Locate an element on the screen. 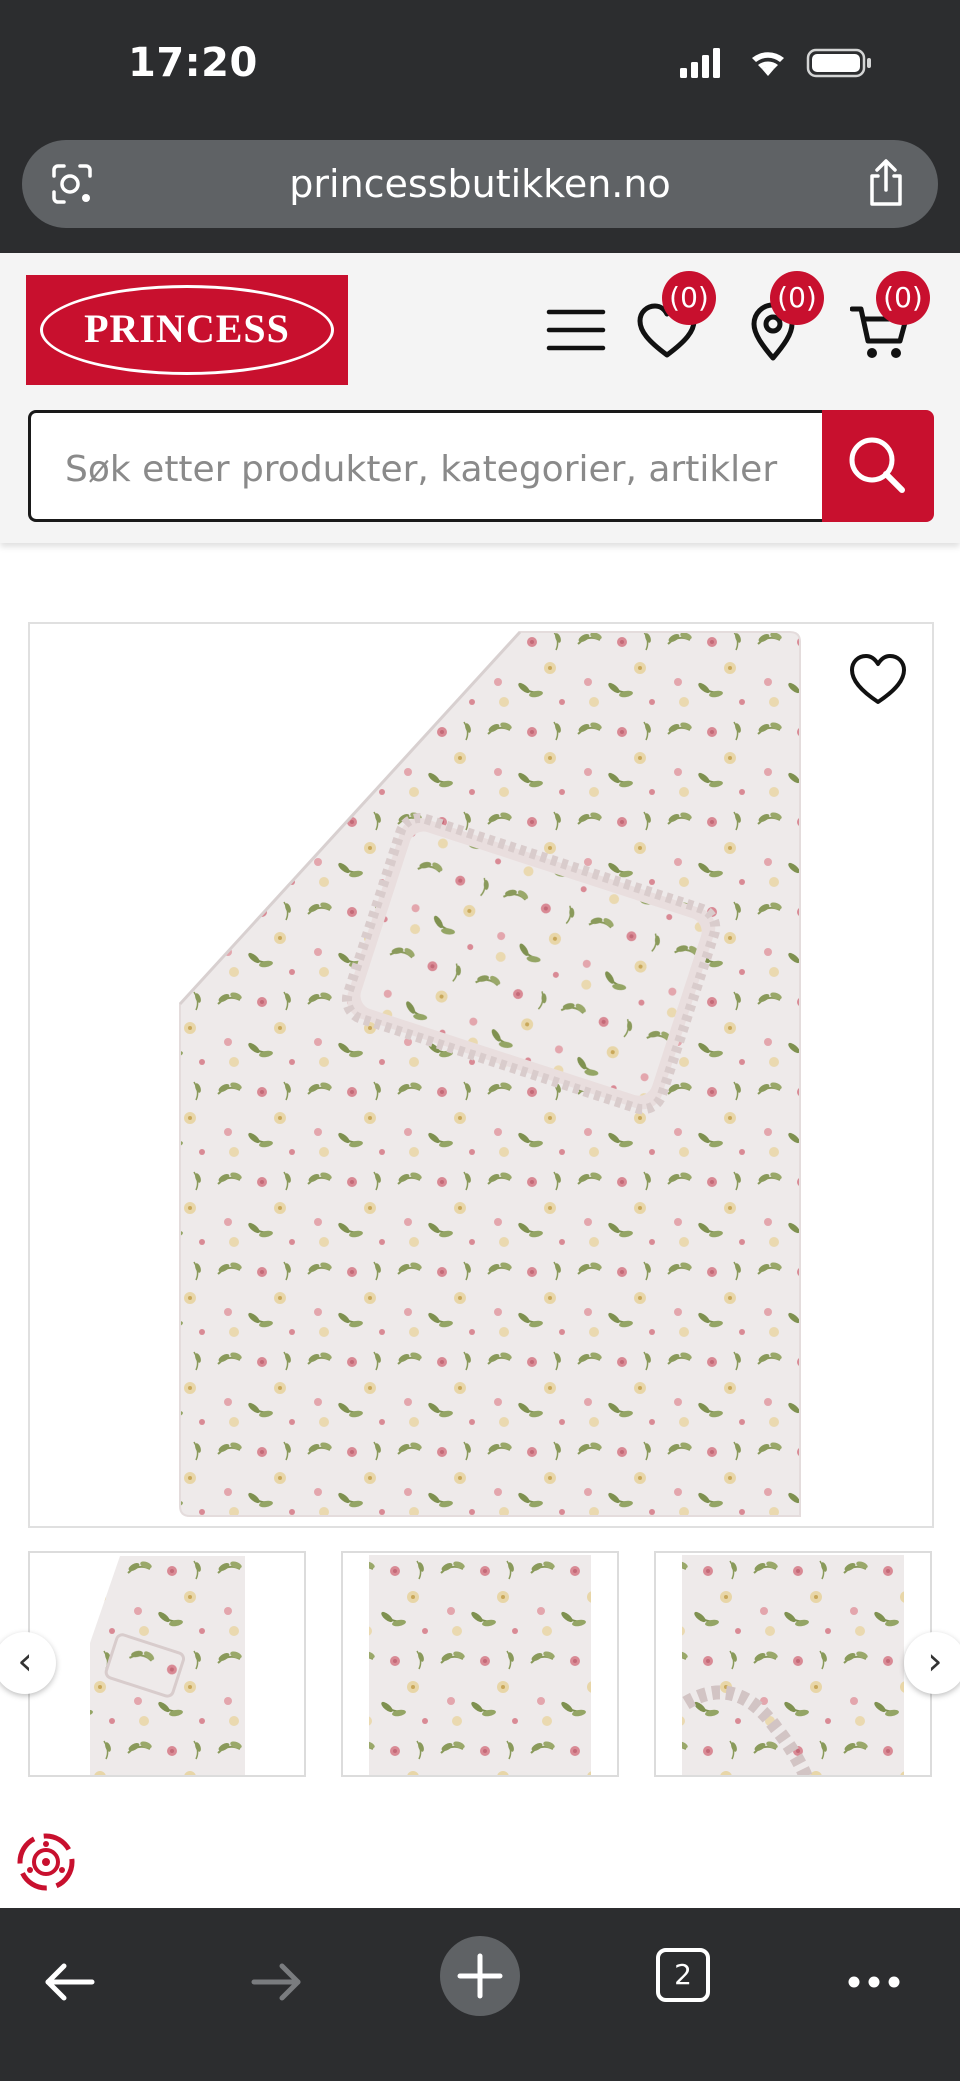 Image resolution: width=960 pixels, height=2081 pixels. cart-count-badge: (0) is located at coordinates (903, 298).